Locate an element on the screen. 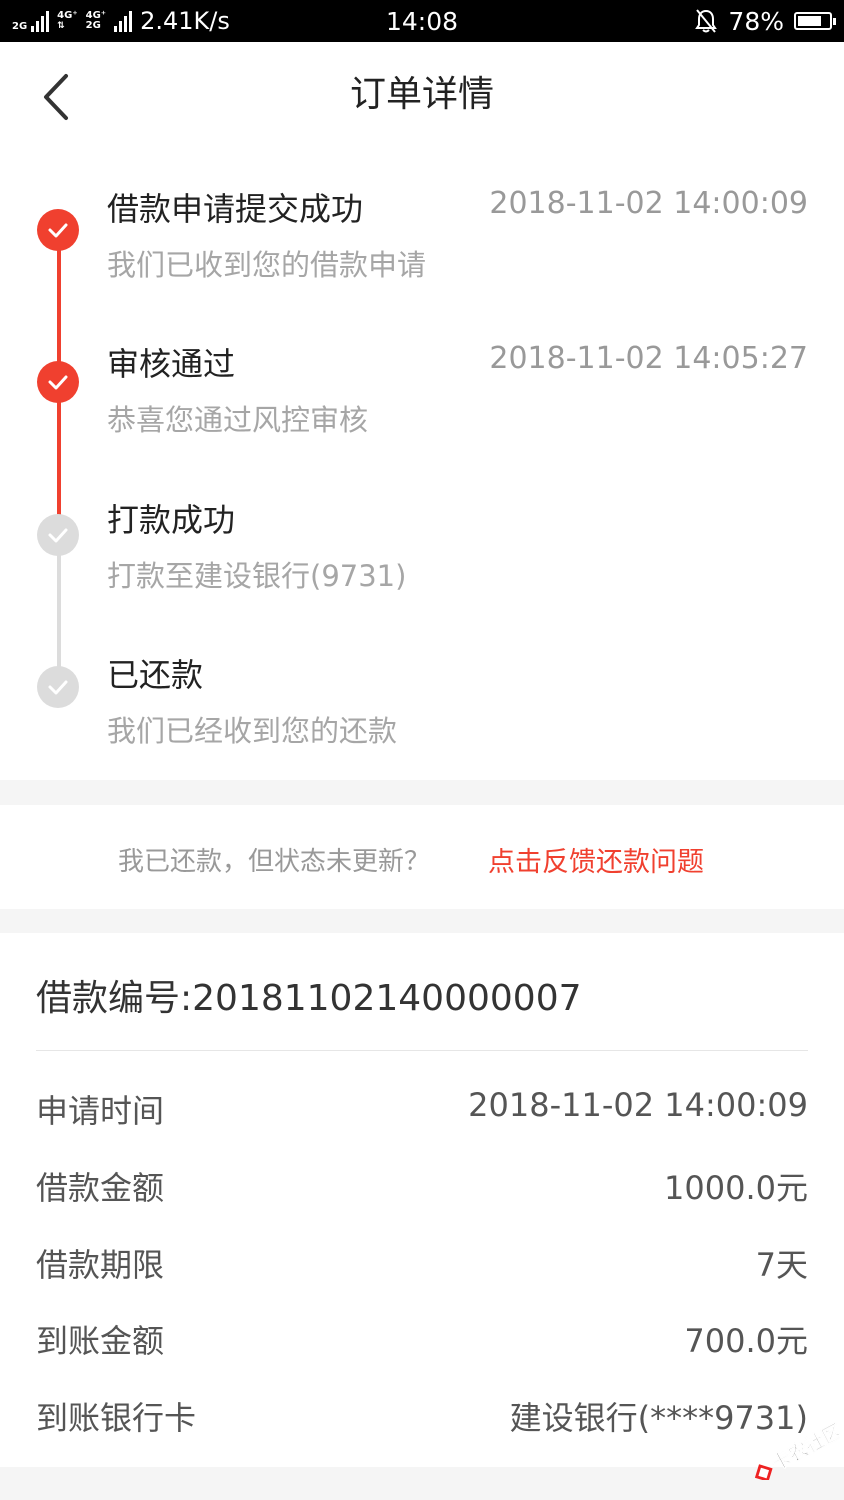 This screenshot has height=1500, width=844. status-bar: 2G 4G⁺ ⇅ 4G⁺ 2G 2.41K/s 14:08 78% is located at coordinates (422, 21).